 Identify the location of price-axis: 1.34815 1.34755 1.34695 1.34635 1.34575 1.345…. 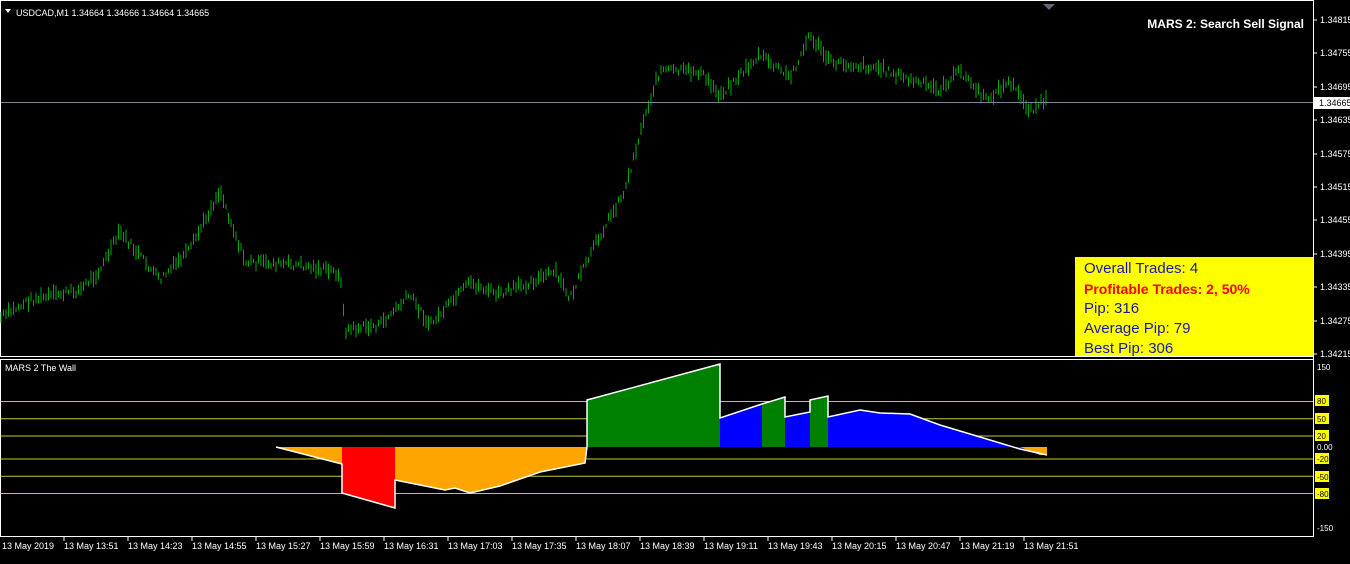
(1331, 187).